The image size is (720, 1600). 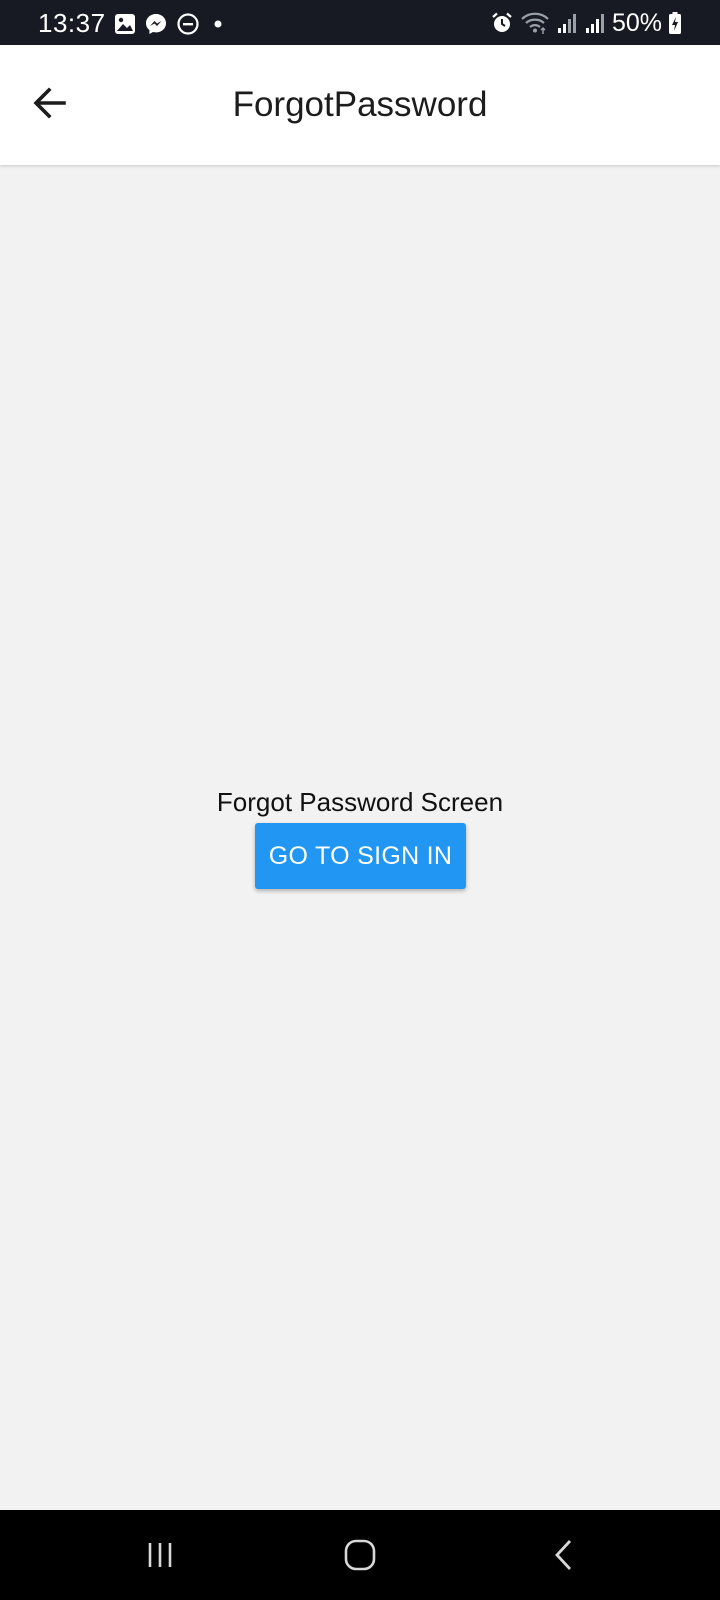 What do you see at coordinates (218, 24) in the screenshot?
I see `dot-icon` at bounding box center [218, 24].